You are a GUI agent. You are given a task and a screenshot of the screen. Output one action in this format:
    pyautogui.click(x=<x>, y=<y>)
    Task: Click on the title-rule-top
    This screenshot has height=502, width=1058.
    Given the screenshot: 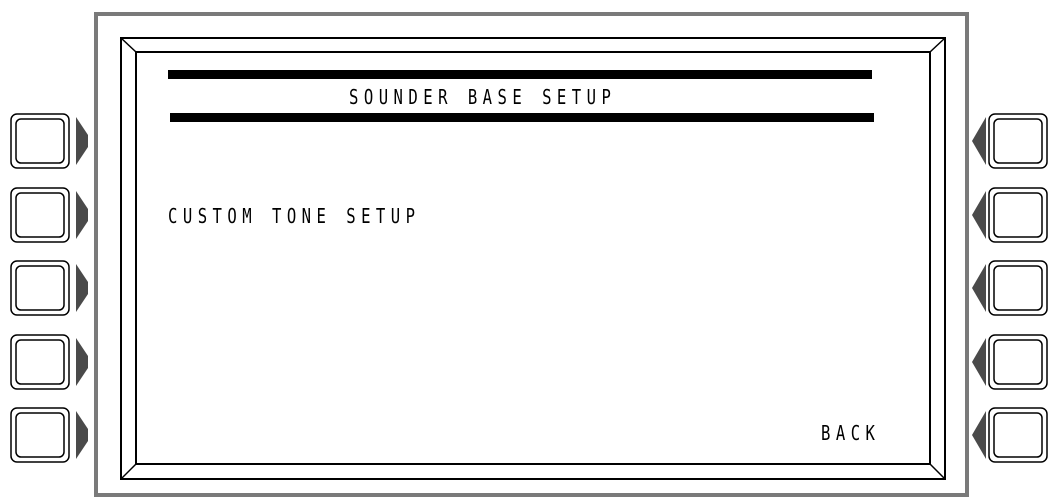 What is the action you would take?
    pyautogui.click(x=520, y=74)
    